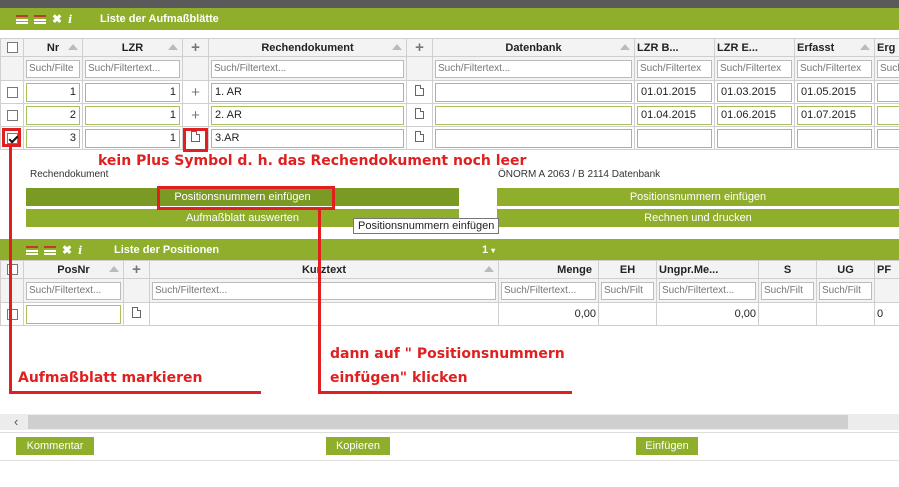  Describe the element at coordinates (674, 138) in the screenshot. I see `lzr-b-cell` at that location.